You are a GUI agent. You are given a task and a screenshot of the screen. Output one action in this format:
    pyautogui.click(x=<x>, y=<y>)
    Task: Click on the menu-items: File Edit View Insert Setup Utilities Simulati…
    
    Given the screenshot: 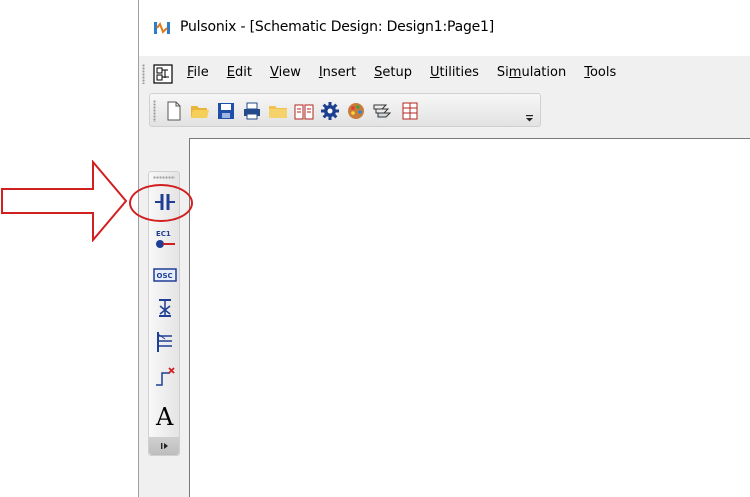 What is the action you would take?
    pyautogui.click(x=410, y=72)
    